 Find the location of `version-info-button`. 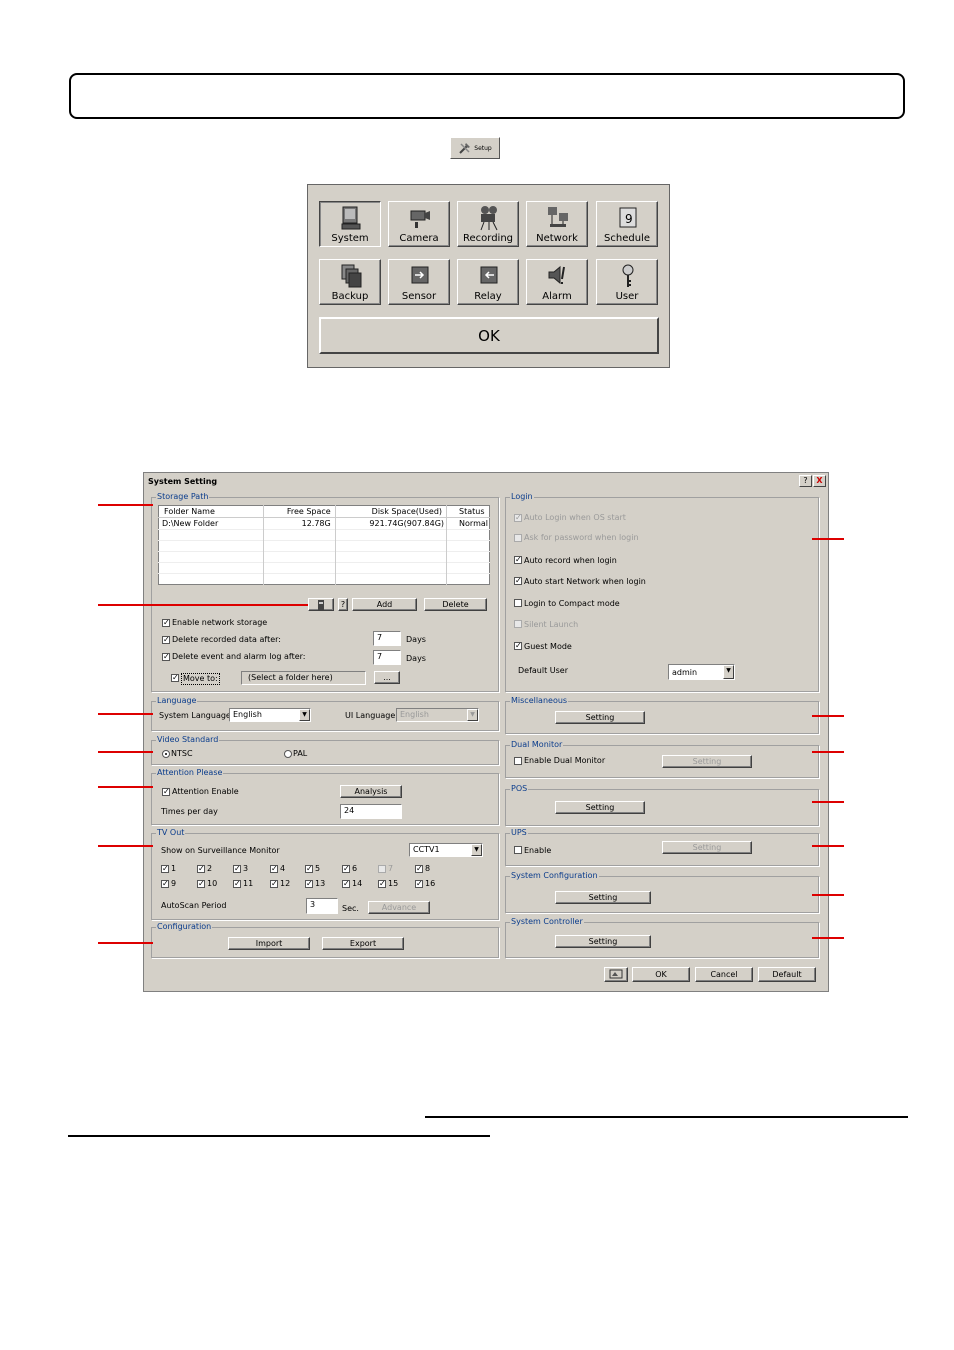

version-info-button is located at coordinates (616, 974).